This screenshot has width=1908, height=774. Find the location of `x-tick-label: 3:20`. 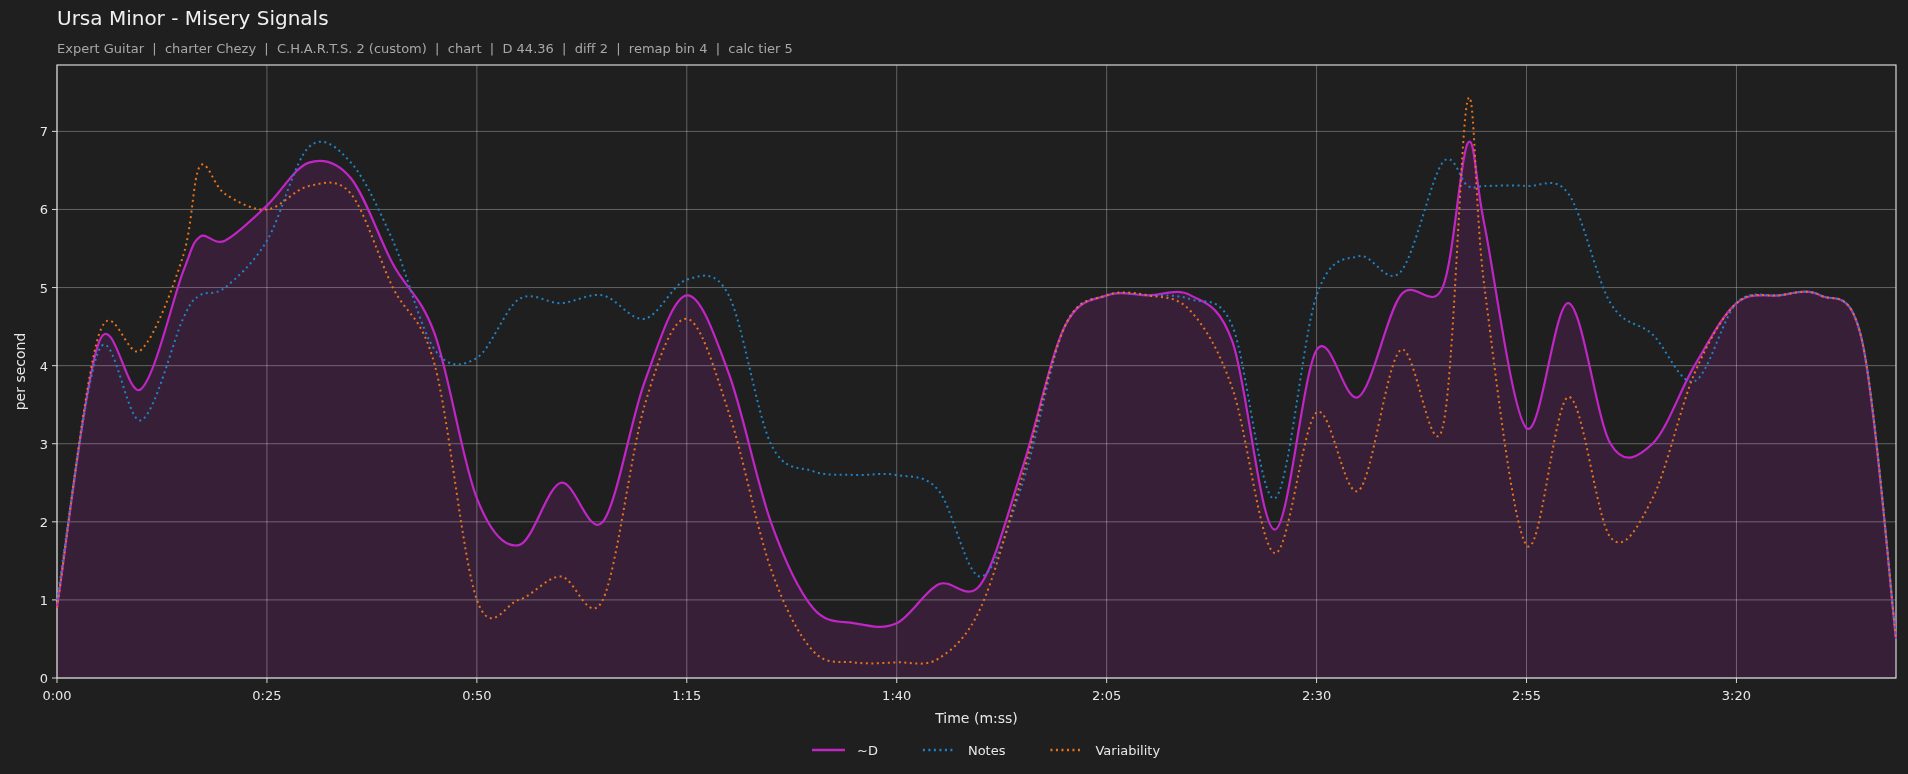

x-tick-label: 3:20 is located at coordinates (1736, 695).